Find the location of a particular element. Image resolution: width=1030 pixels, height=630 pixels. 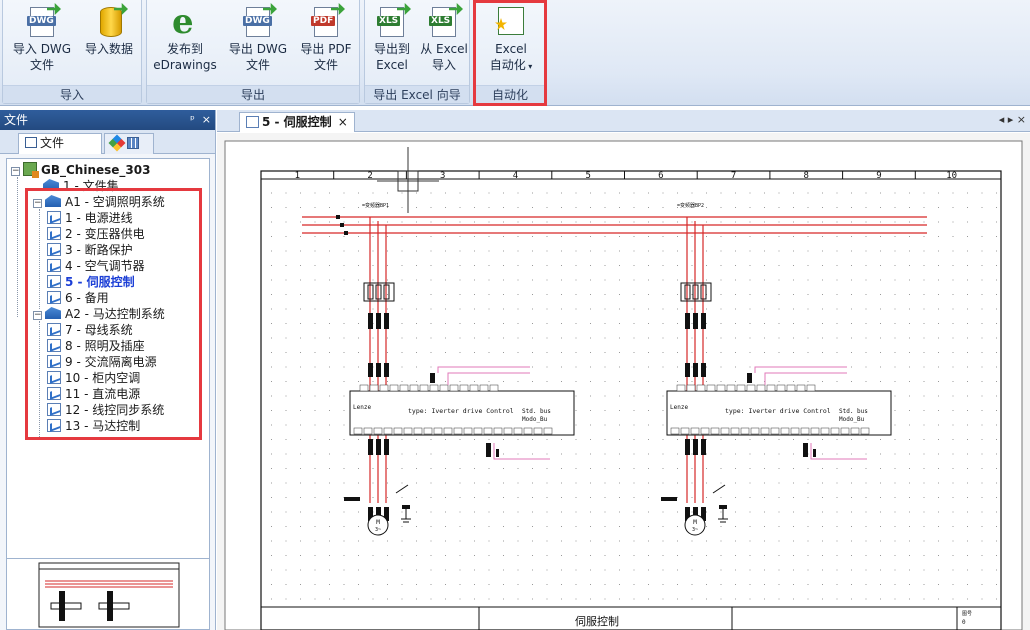

edrawings-icon: e is located at coordinates (183, 22).